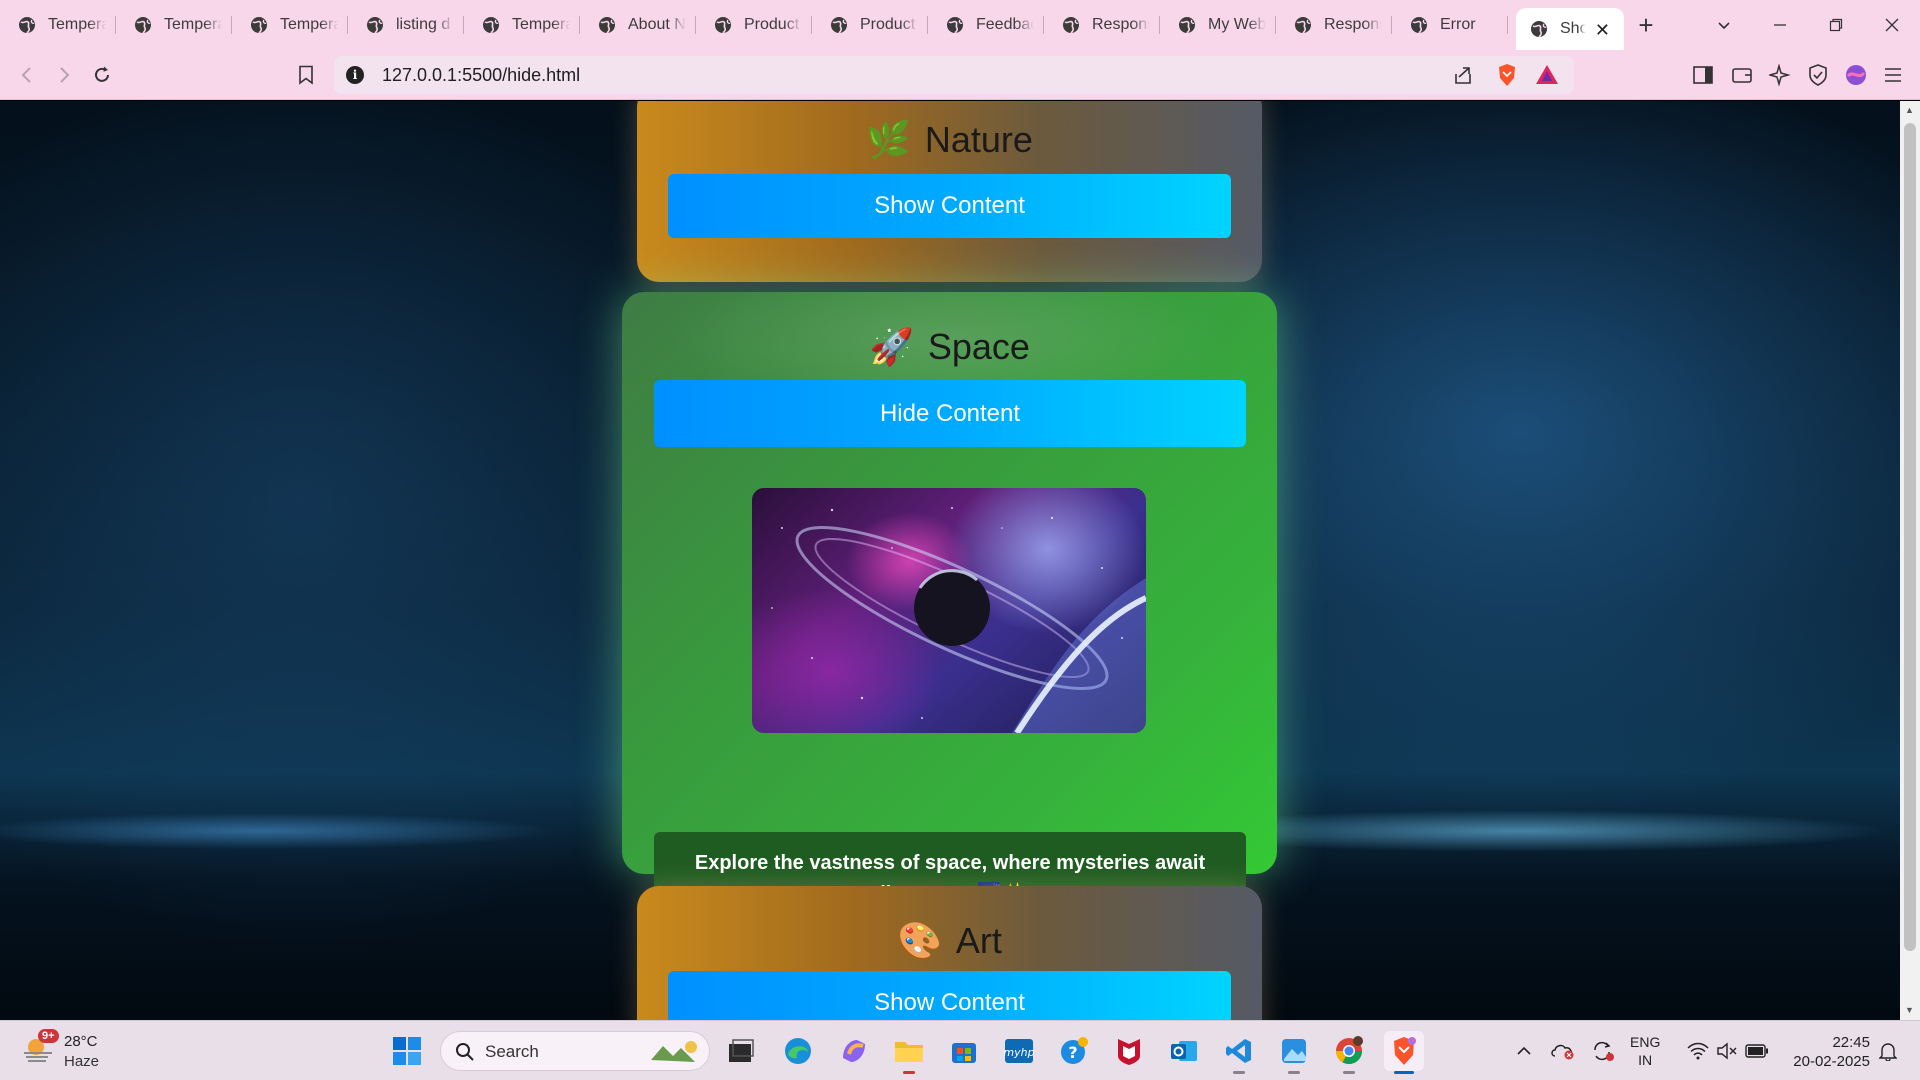  What do you see at coordinates (1603, 1050) in the screenshot?
I see `sync-alert-icon` at bounding box center [1603, 1050].